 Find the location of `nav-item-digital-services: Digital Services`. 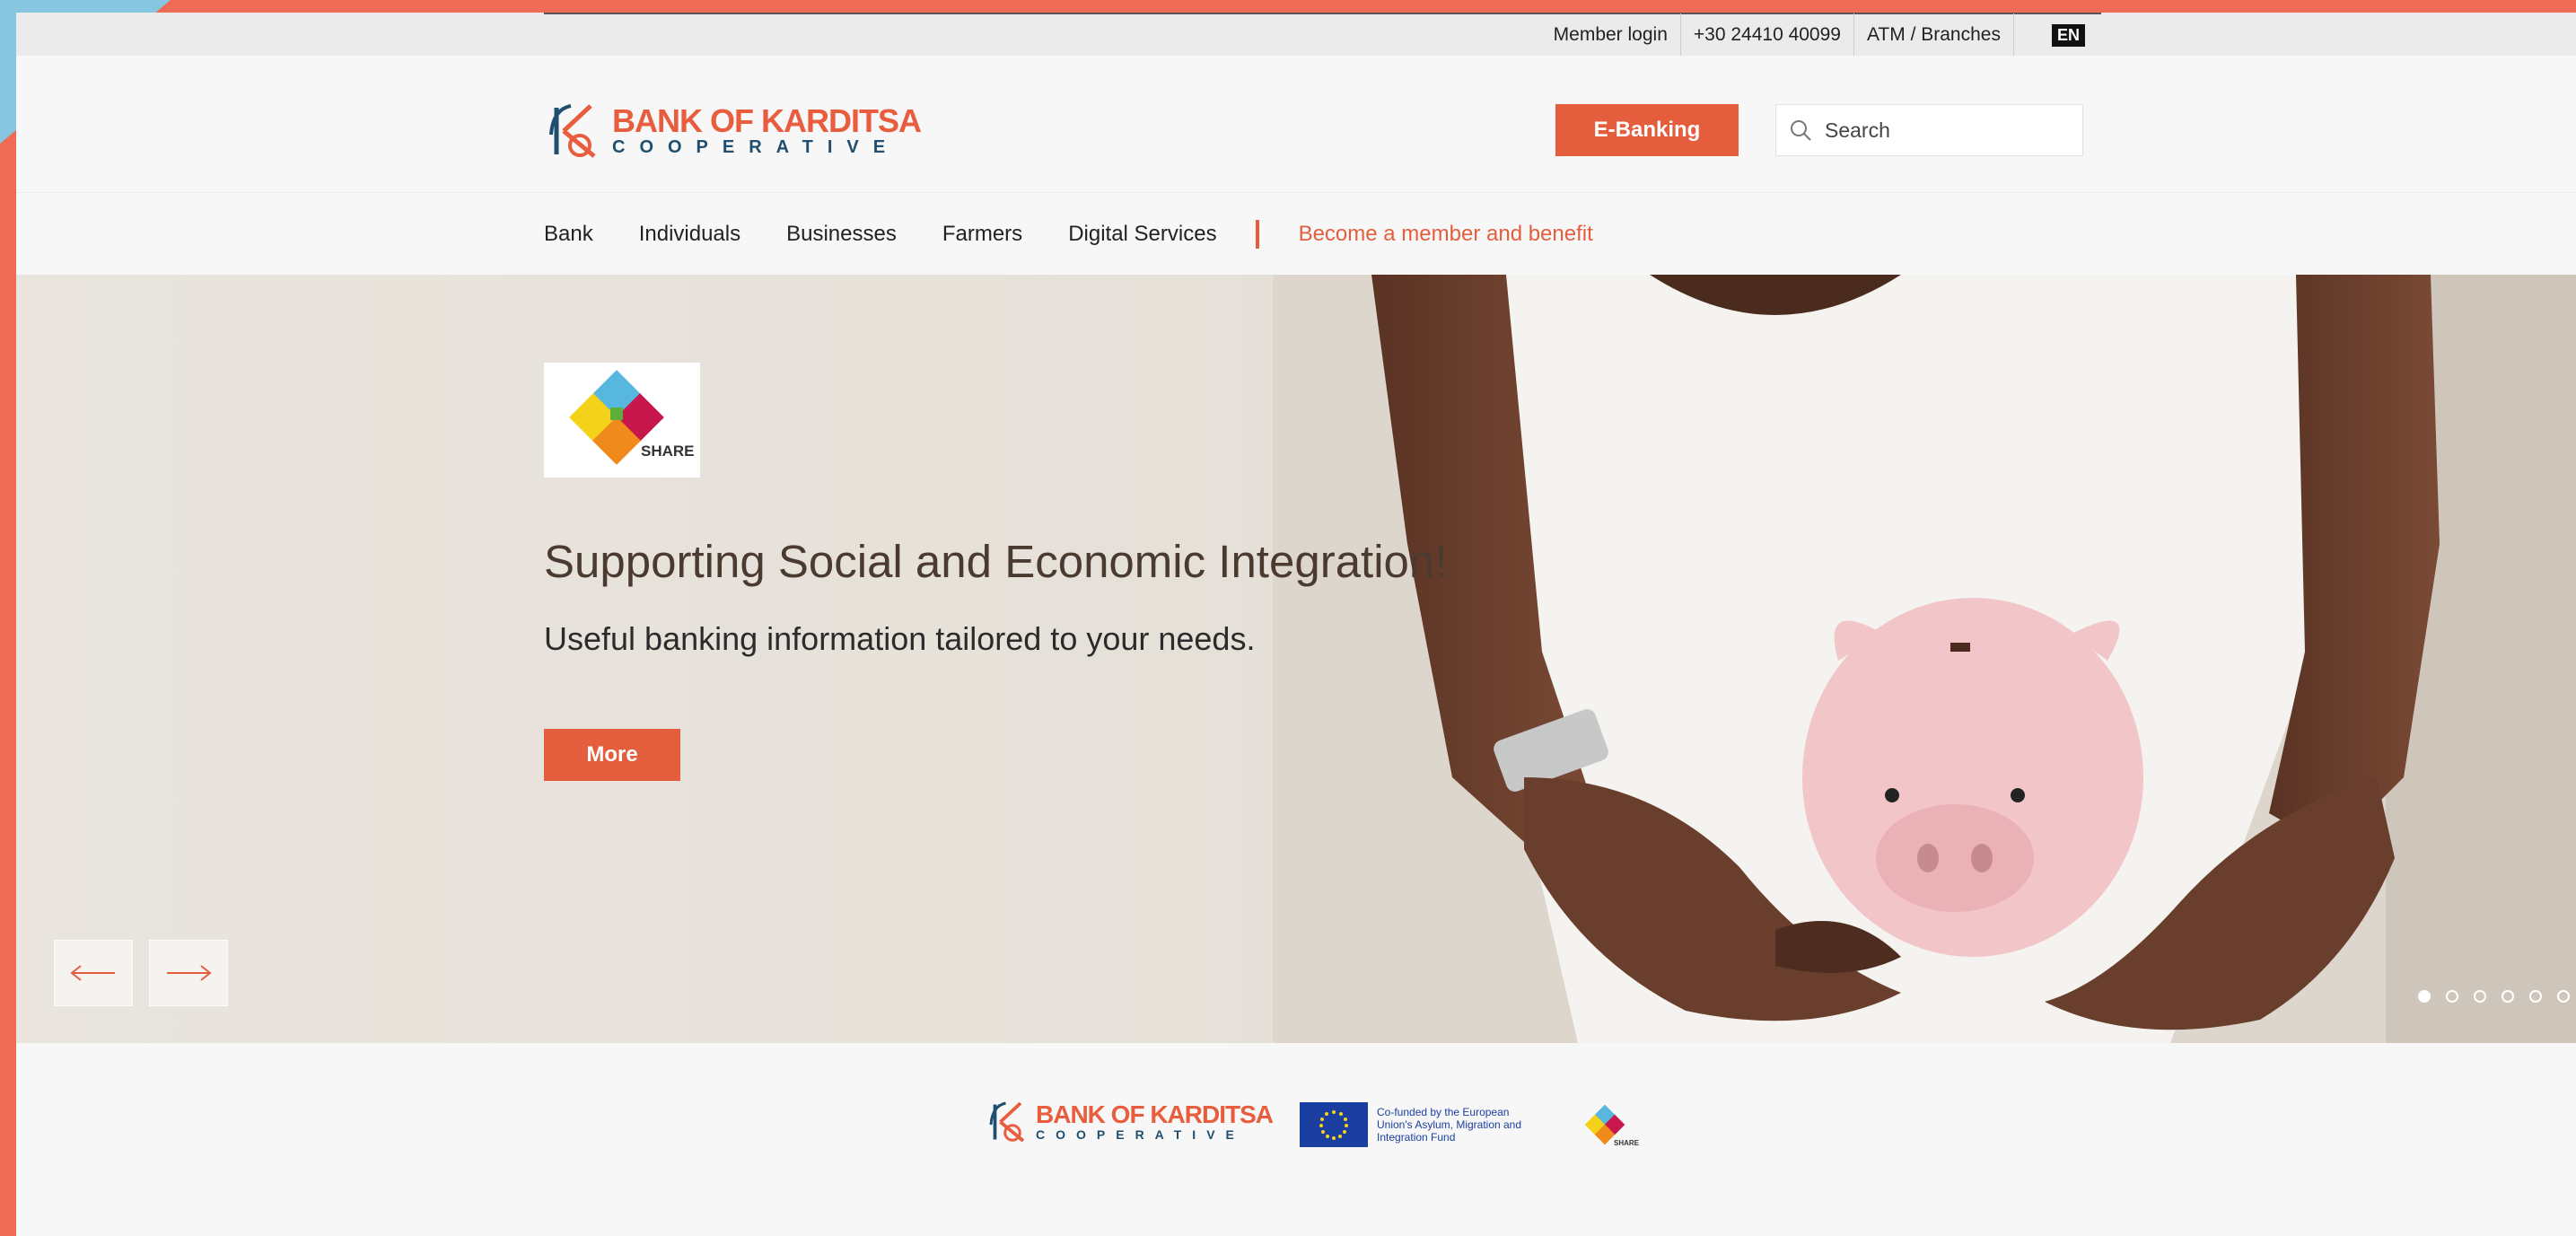

nav-item-digital-services: Digital Services is located at coordinates (1142, 234).